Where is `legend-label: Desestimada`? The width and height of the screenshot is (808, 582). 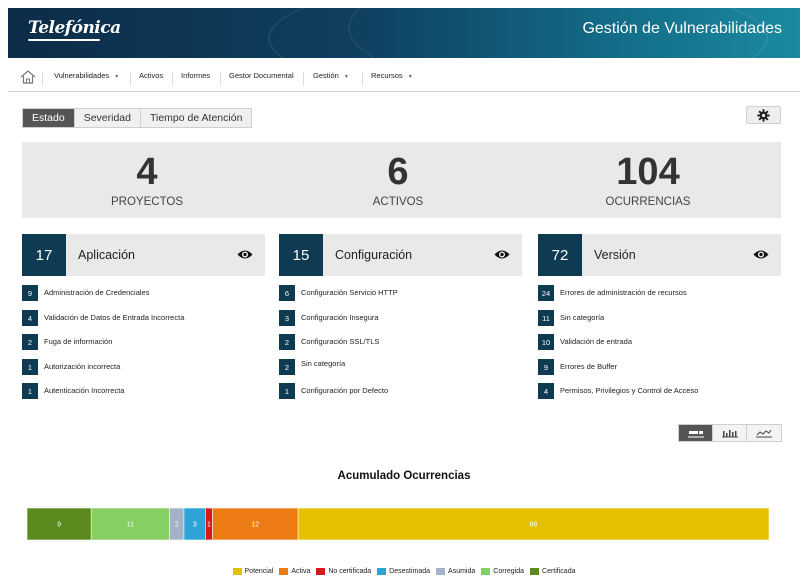 legend-label: Desestimada is located at coordinates (410, 571).